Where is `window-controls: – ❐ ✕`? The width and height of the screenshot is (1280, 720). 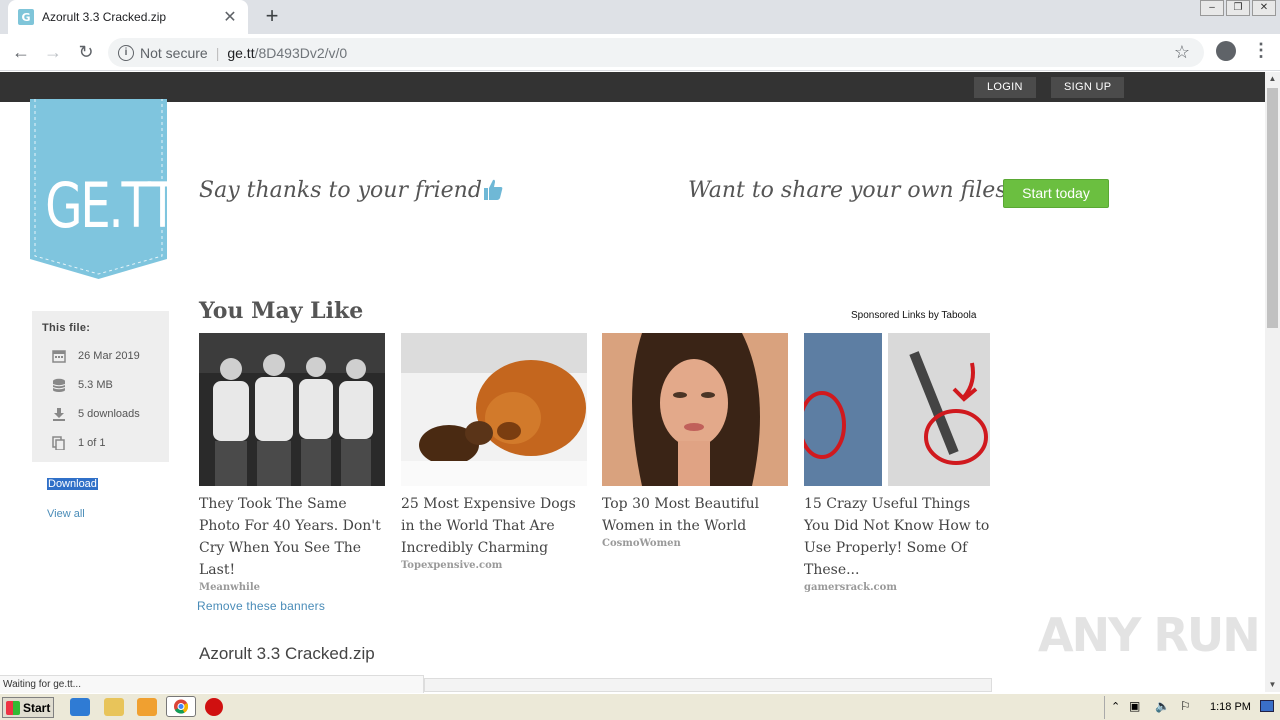 window-controls: – ❐ ✕ is located at coordinates (1238, 9).